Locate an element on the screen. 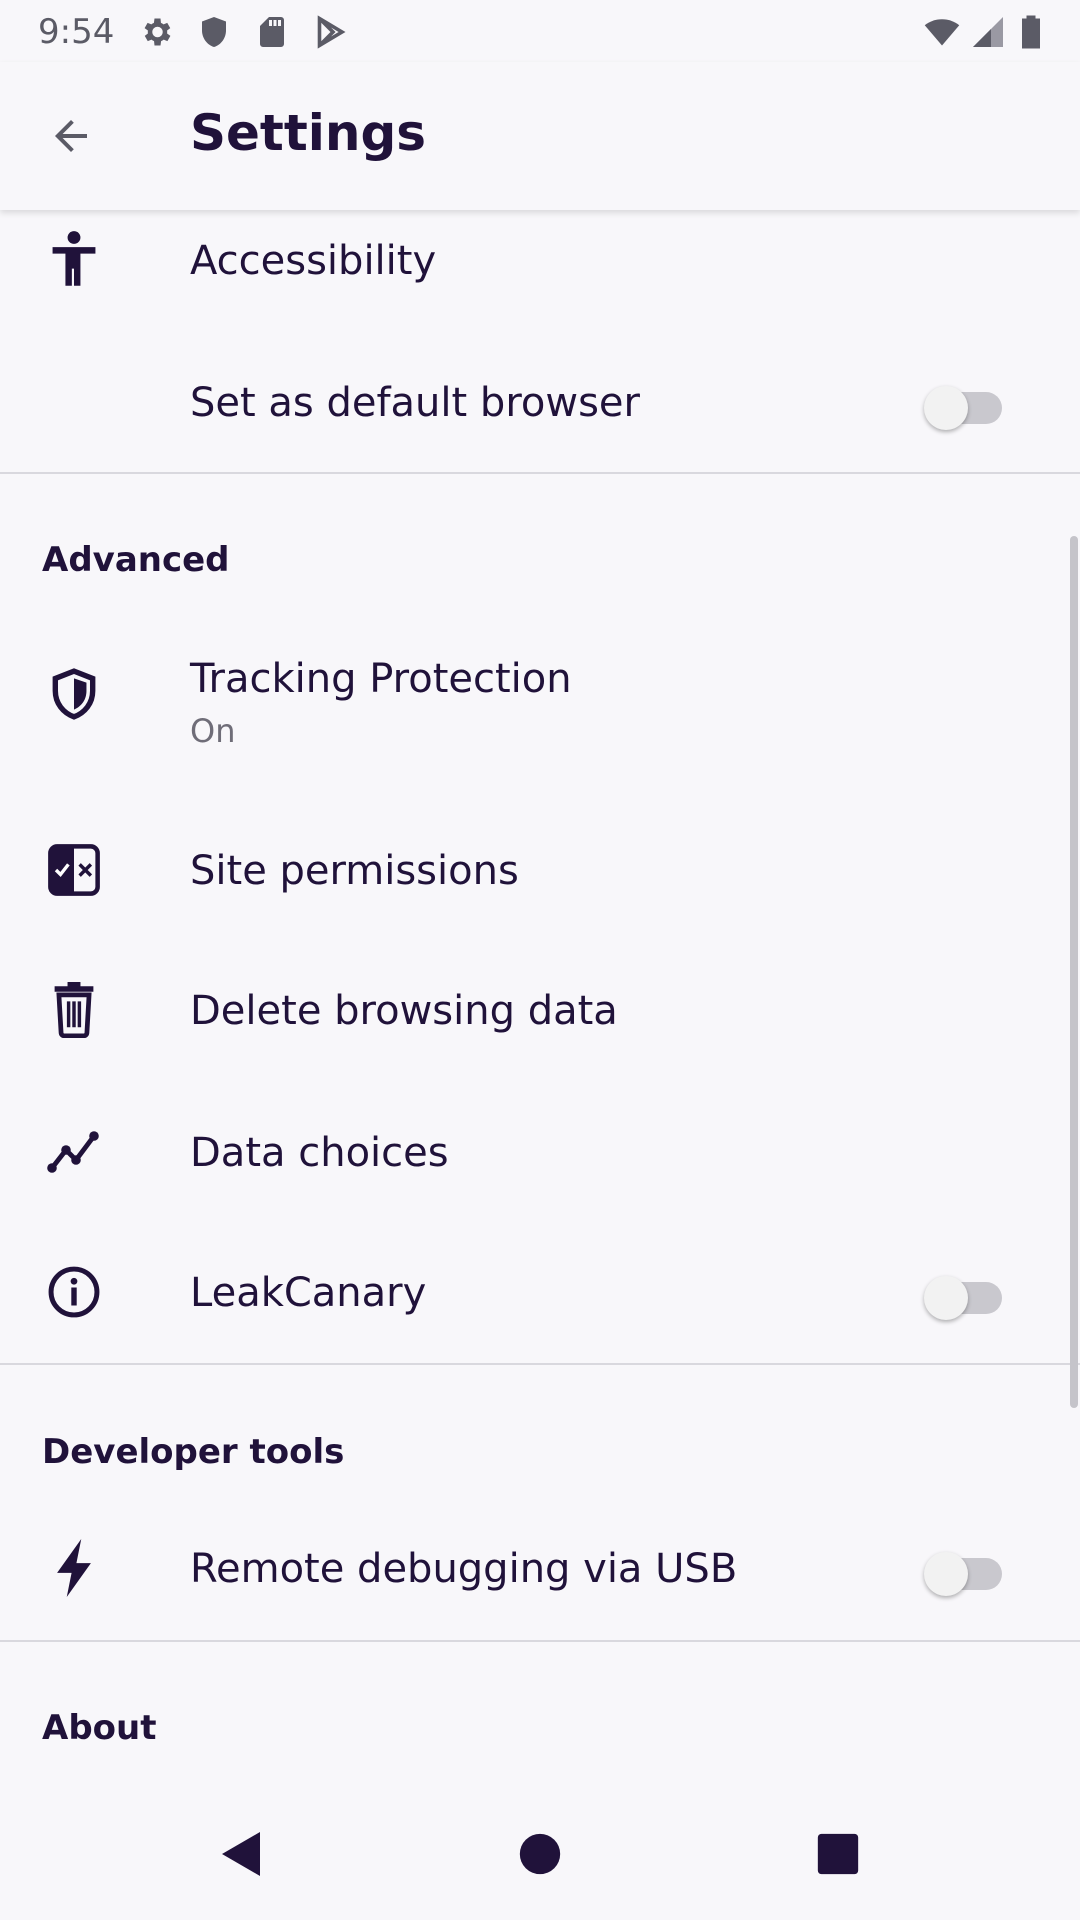 The height and width of the screenshot is (1920, 1080). nav-home-icon is located at coordinates (540, 1854).